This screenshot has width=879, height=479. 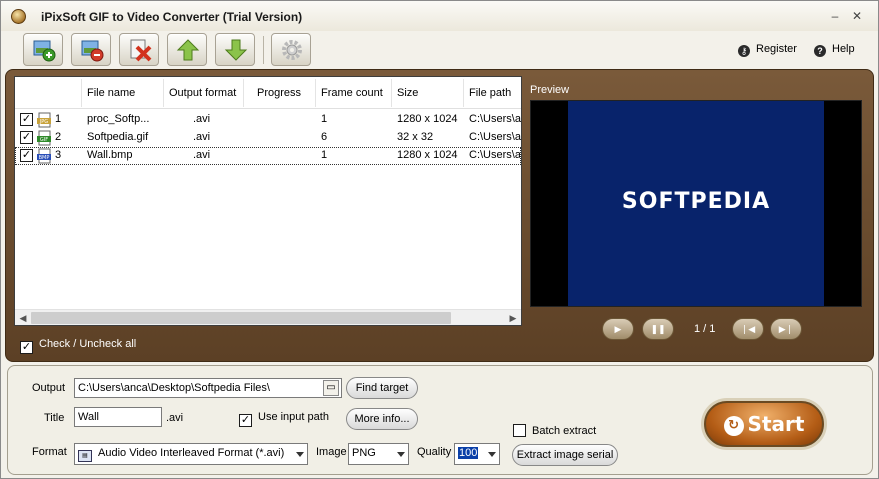 I want to click on register-link: ⚷ Register, so click(x=767, y=50).